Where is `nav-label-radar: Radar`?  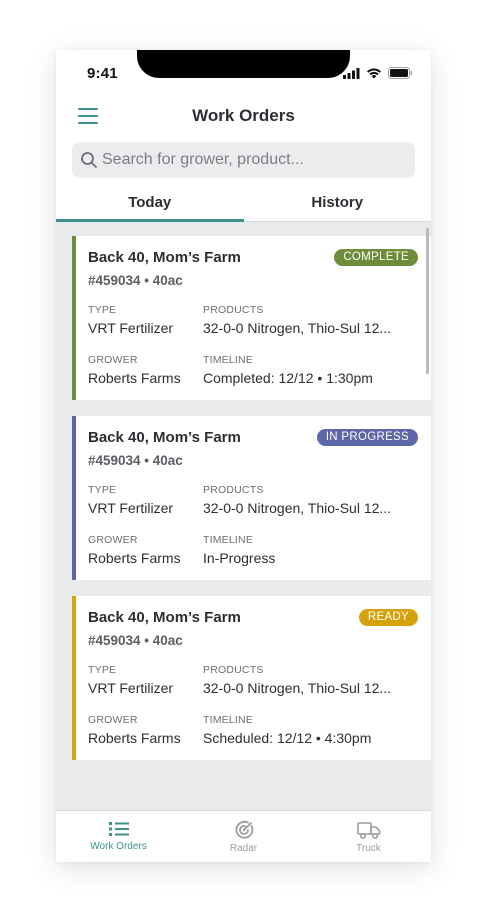
nav-label-radar: Radar is located at coordinates (243, 848).